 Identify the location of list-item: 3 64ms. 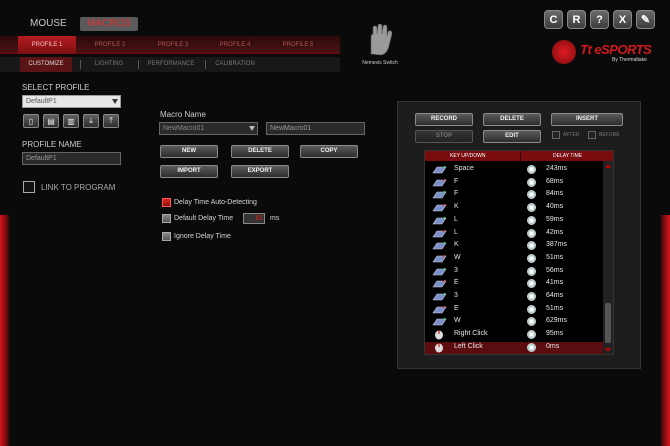
(514, 297).